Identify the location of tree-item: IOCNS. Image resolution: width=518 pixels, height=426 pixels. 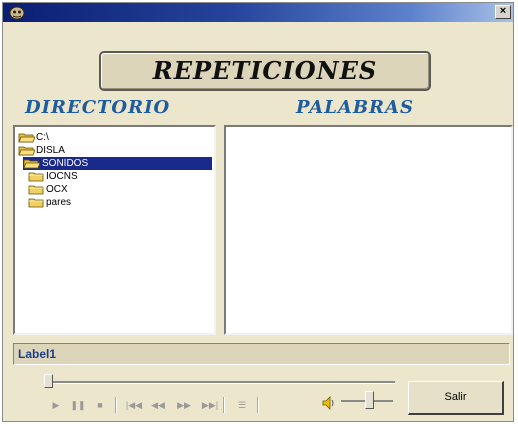
(53, 176).